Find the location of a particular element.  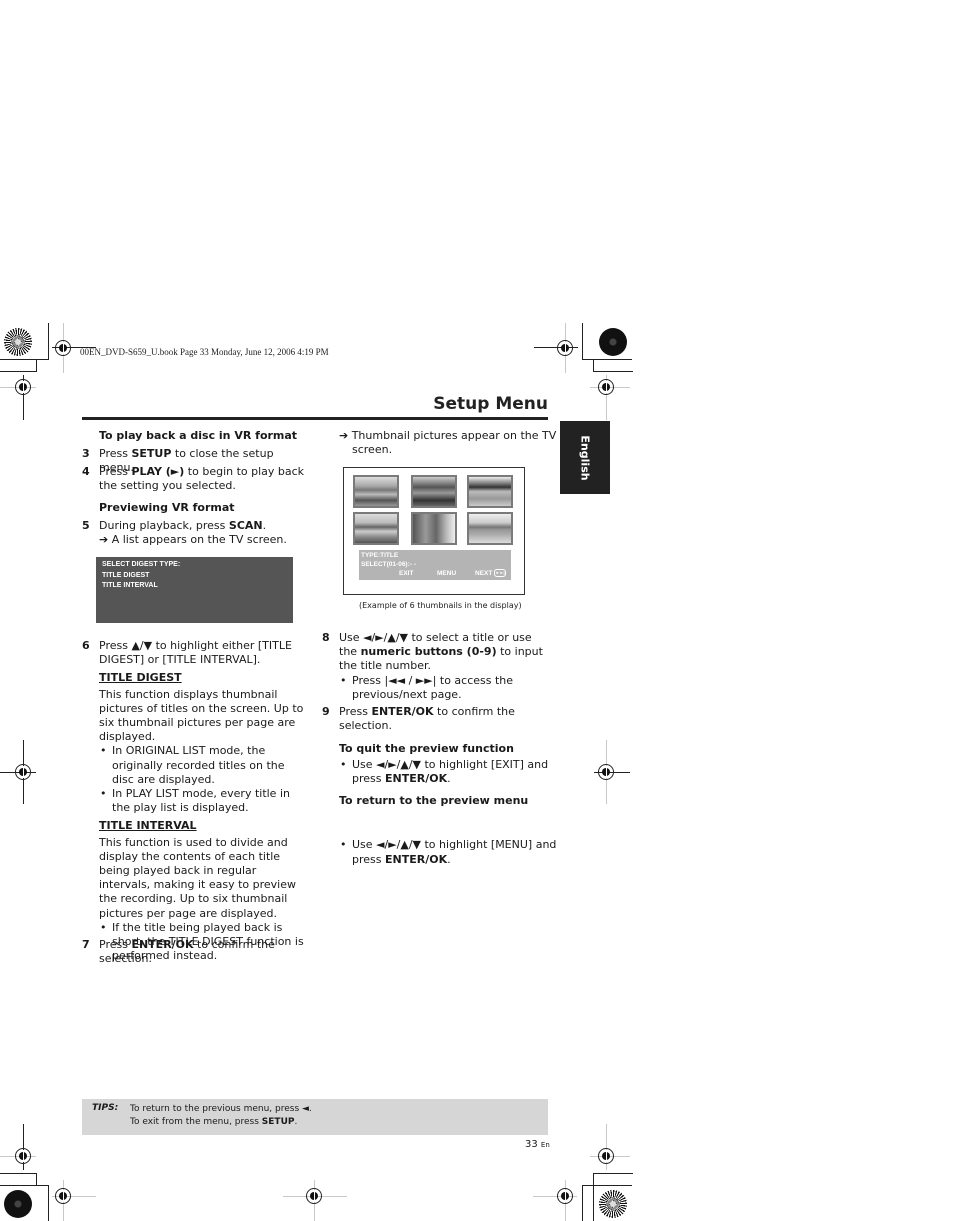

language-tab: English is located at coordinates (585, 457).